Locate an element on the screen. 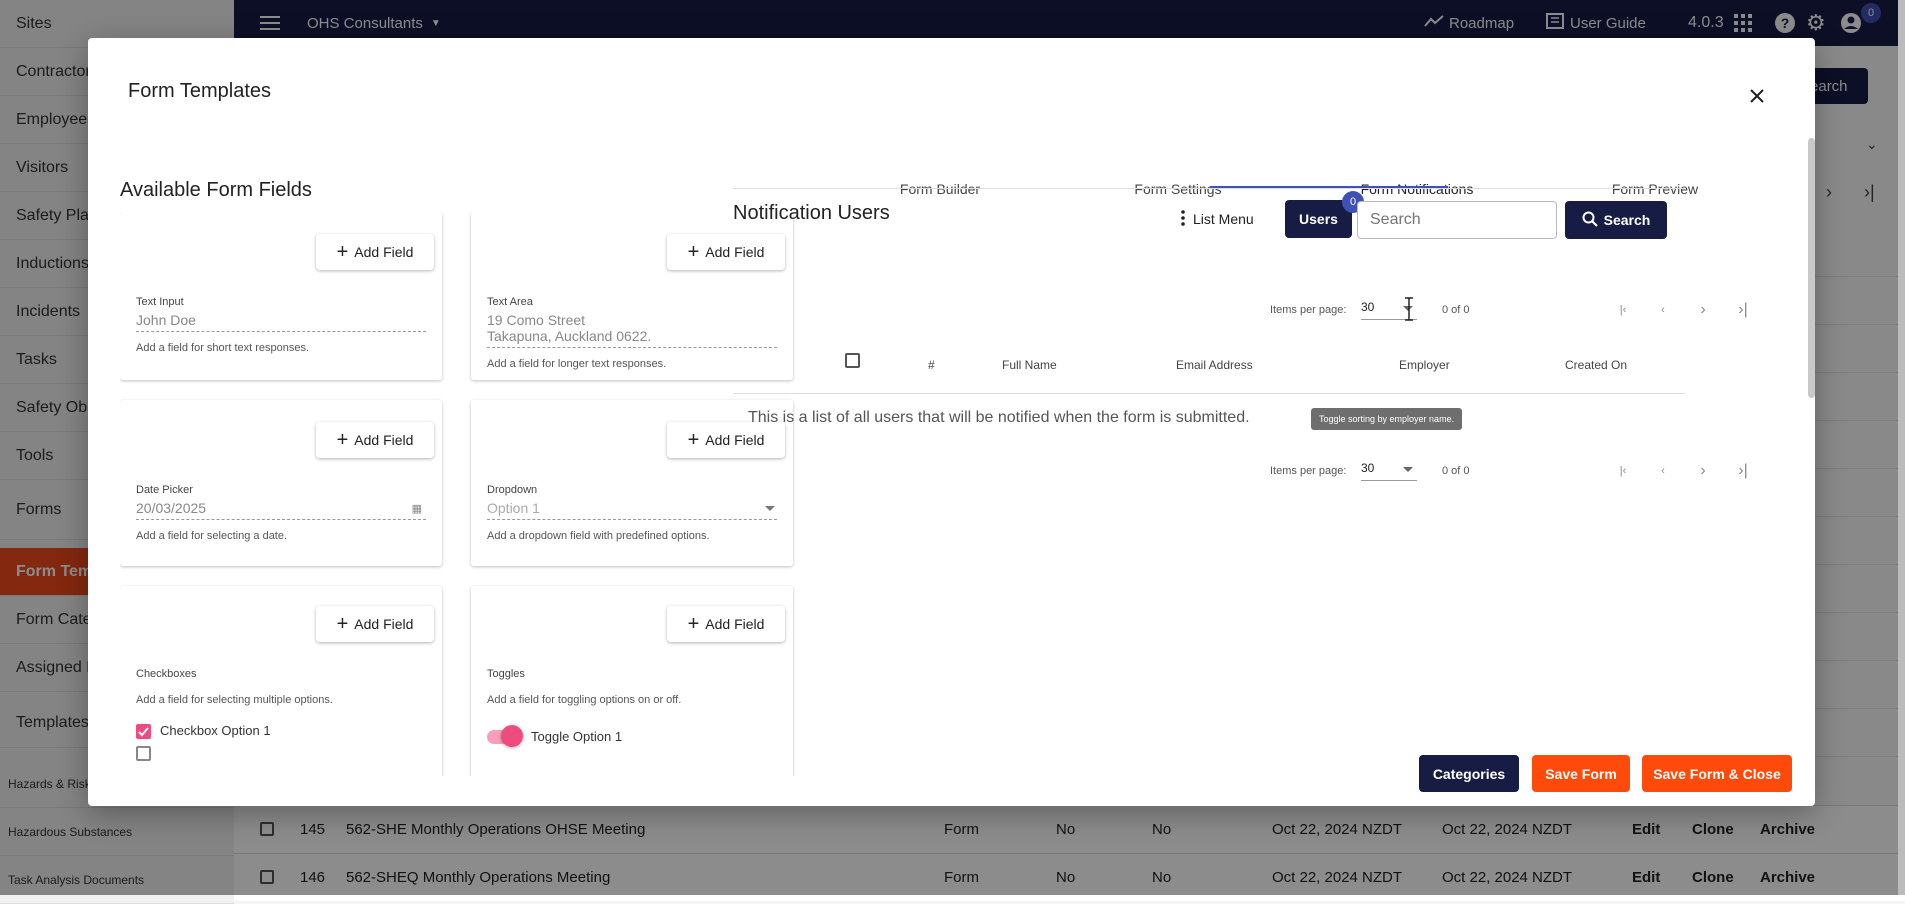  search-button-label: Search is located at coordinates (1627, 220).